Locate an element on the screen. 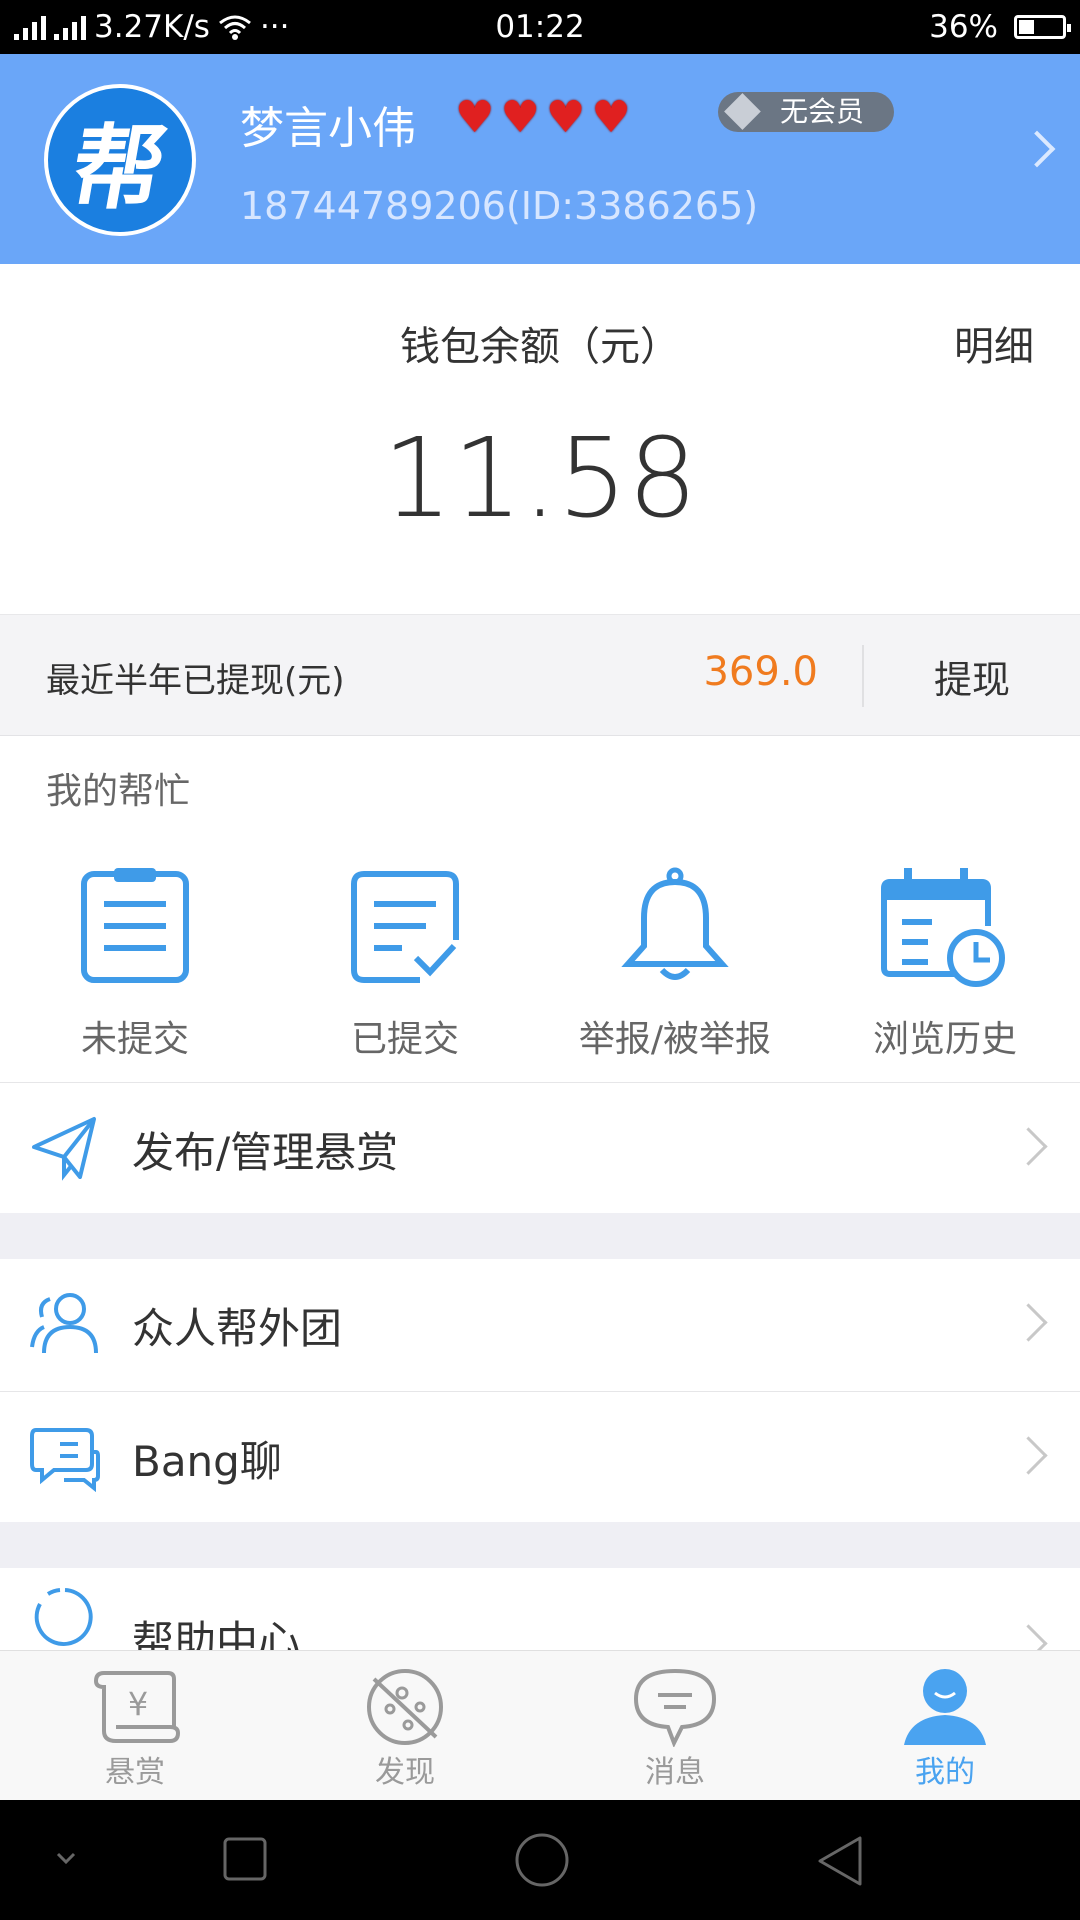  paper-plane-icon is located at coordinates (64, 1149).